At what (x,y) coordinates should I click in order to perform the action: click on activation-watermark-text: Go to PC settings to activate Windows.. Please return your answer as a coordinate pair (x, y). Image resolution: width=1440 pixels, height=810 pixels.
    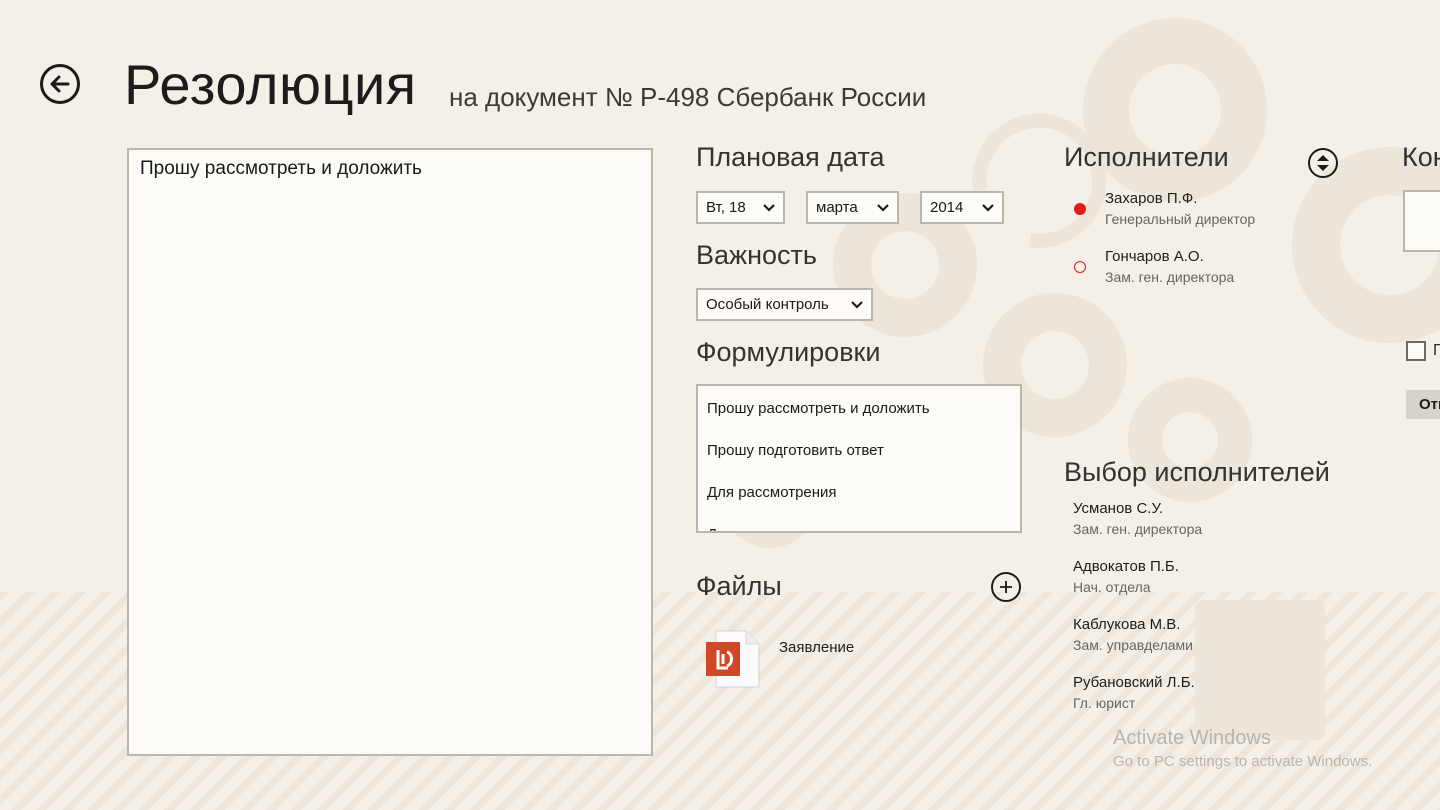
    Looking at the image, I should click on (1243, 761).